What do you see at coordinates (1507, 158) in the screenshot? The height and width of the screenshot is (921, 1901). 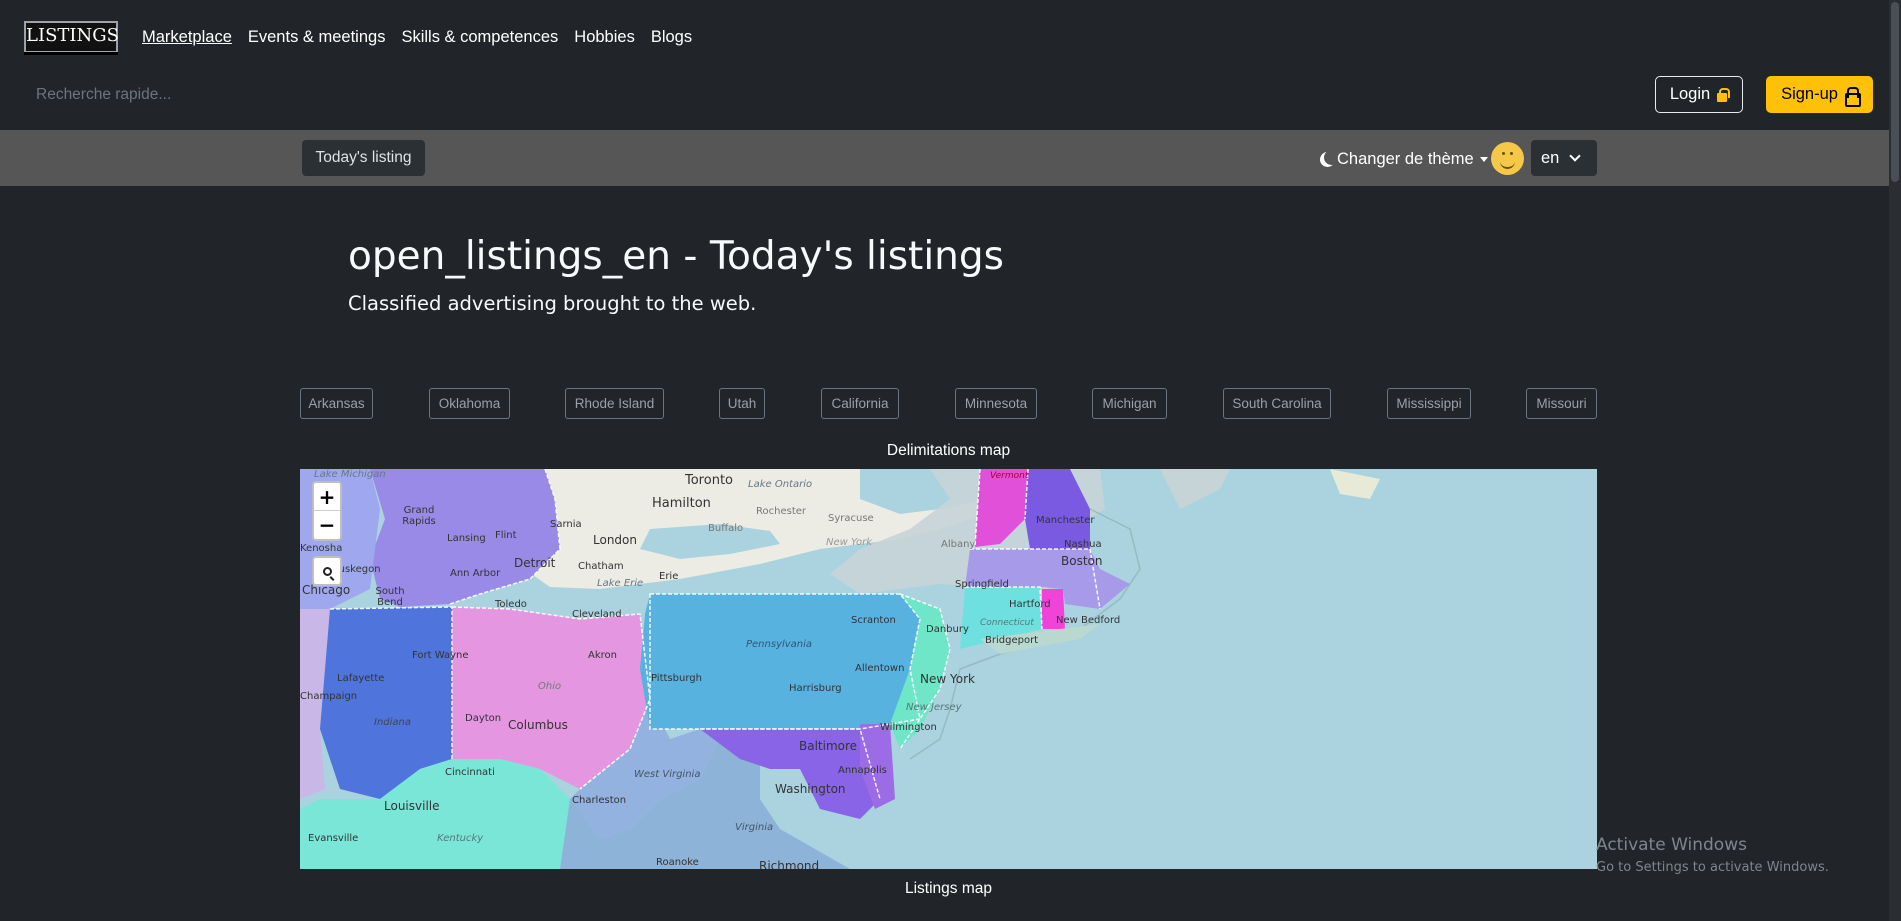 I see `smiley-icon` at bounding box center [1507, 158].